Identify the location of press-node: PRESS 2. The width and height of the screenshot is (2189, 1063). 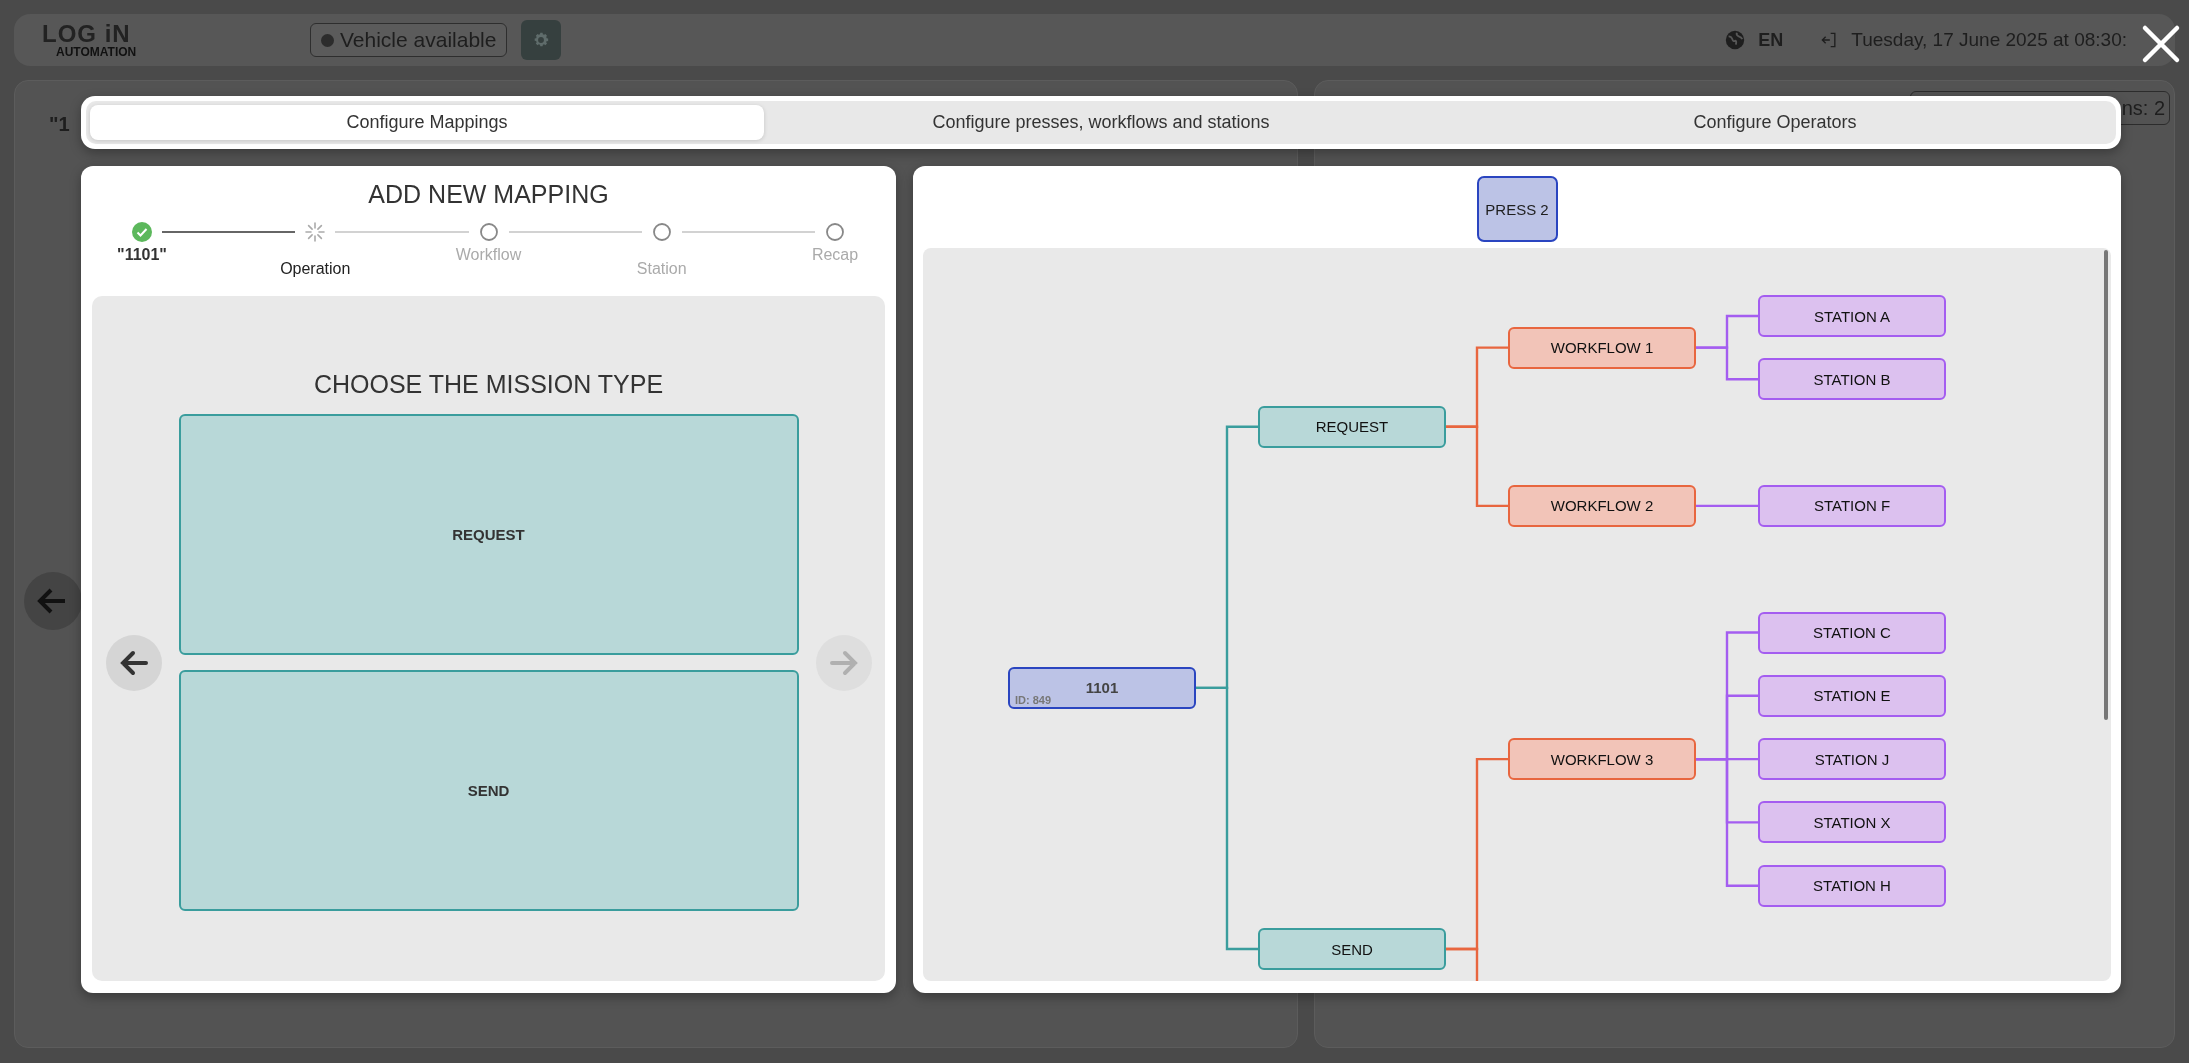
(1517, 209).